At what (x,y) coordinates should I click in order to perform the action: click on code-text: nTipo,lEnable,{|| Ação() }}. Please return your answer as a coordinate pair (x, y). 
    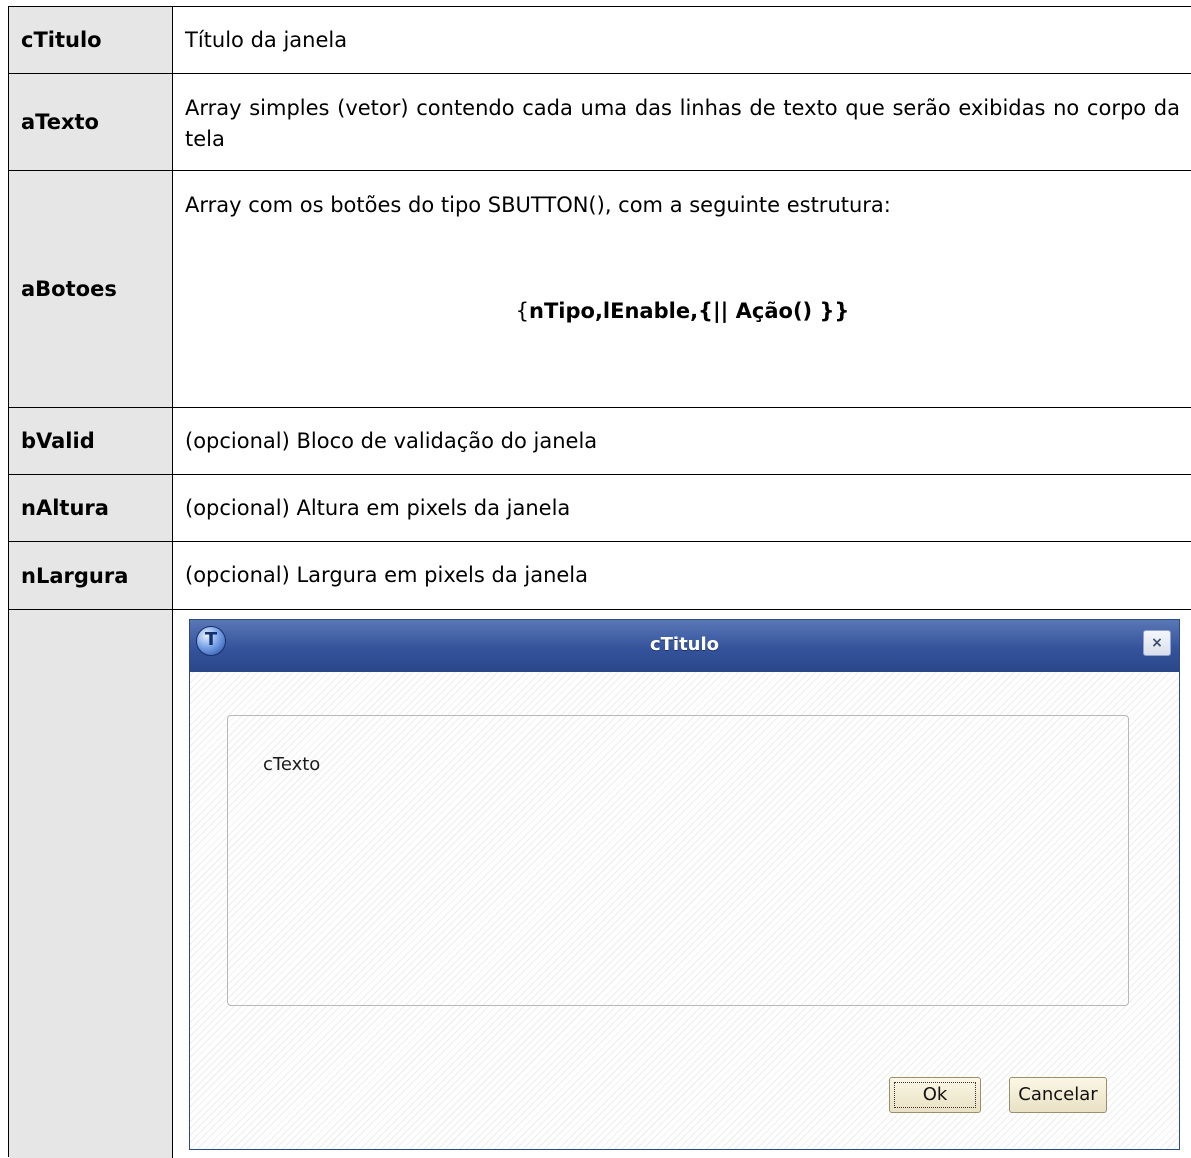
    Looking at the image, I should click on (689, 311).